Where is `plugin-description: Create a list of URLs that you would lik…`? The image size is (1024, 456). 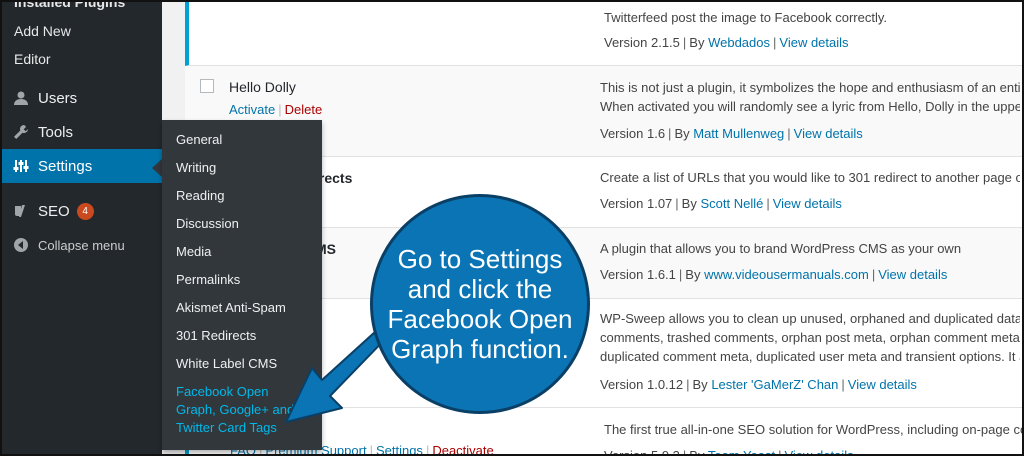
plugin-description: Create a list of URLs that you would lik… is located at coordinates (810, 177).